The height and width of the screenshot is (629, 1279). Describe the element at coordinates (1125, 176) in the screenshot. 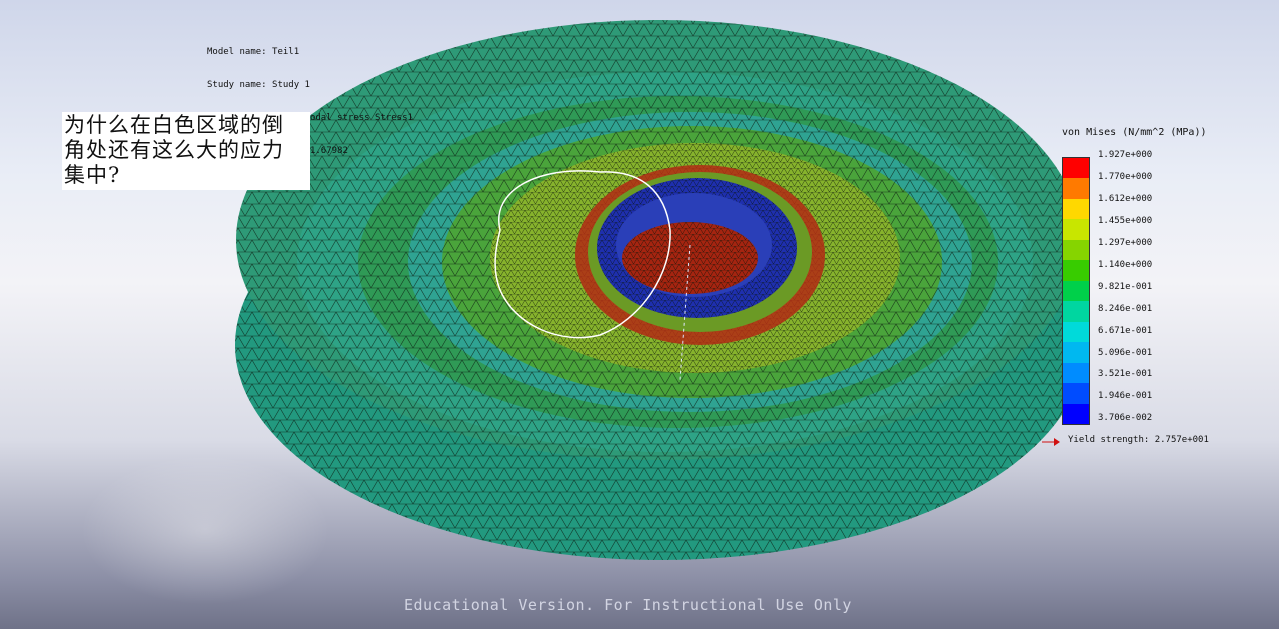

I see `legend-label: 1.770e+000` at that location.